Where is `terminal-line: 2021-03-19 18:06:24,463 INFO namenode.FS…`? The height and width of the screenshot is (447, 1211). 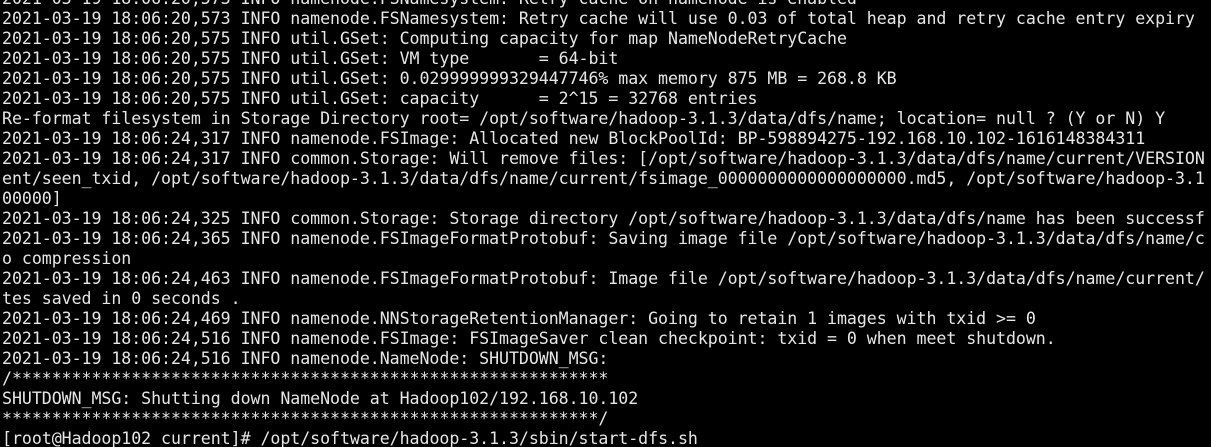
terminal-line: 2021-03-19 18:06:24,463 INFO namenode.FS… is located at coordinates (603, 278).